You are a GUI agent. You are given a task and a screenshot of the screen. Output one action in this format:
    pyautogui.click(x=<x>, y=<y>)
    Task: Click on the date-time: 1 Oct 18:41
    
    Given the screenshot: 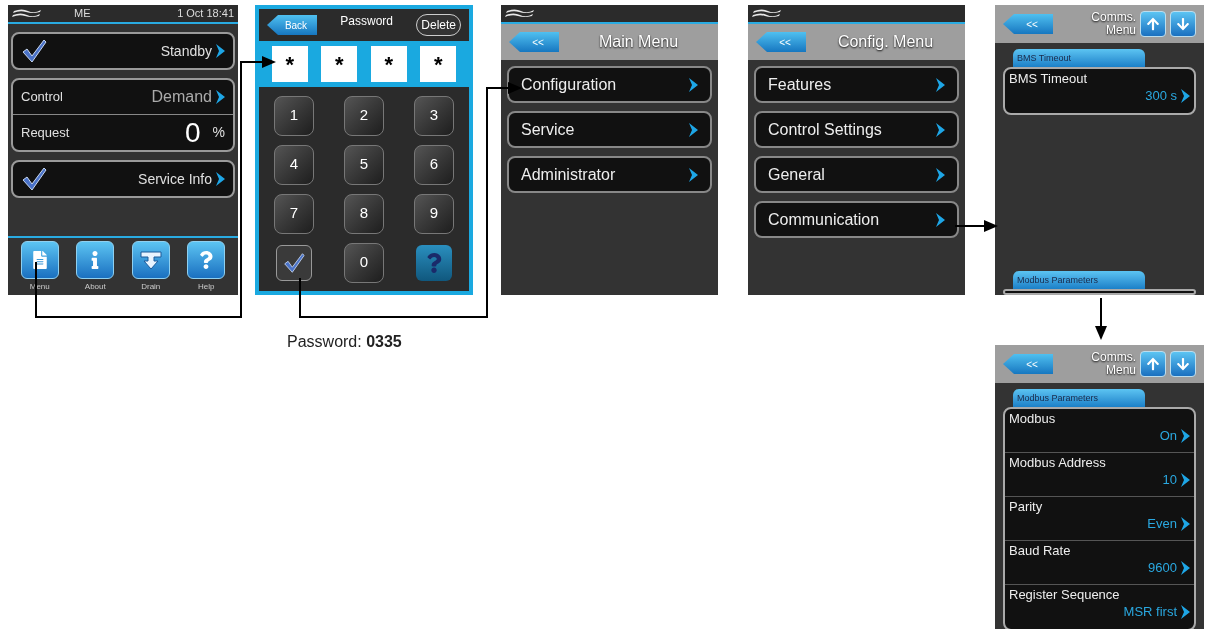 What is the action you would take?
    pyautogui.click(x=205, y=14)
    